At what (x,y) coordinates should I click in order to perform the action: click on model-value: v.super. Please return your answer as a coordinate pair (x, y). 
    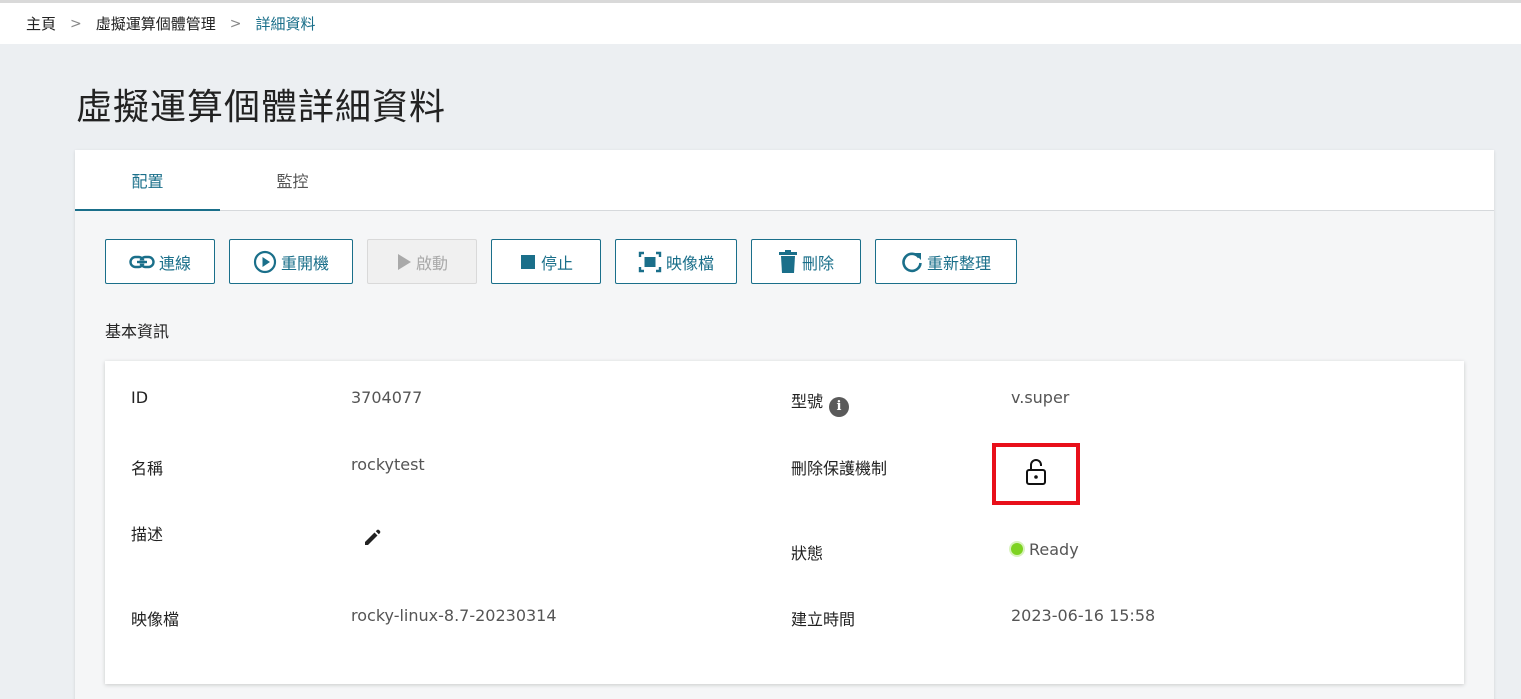
    Looking at the image, I should click on (1040, 397).